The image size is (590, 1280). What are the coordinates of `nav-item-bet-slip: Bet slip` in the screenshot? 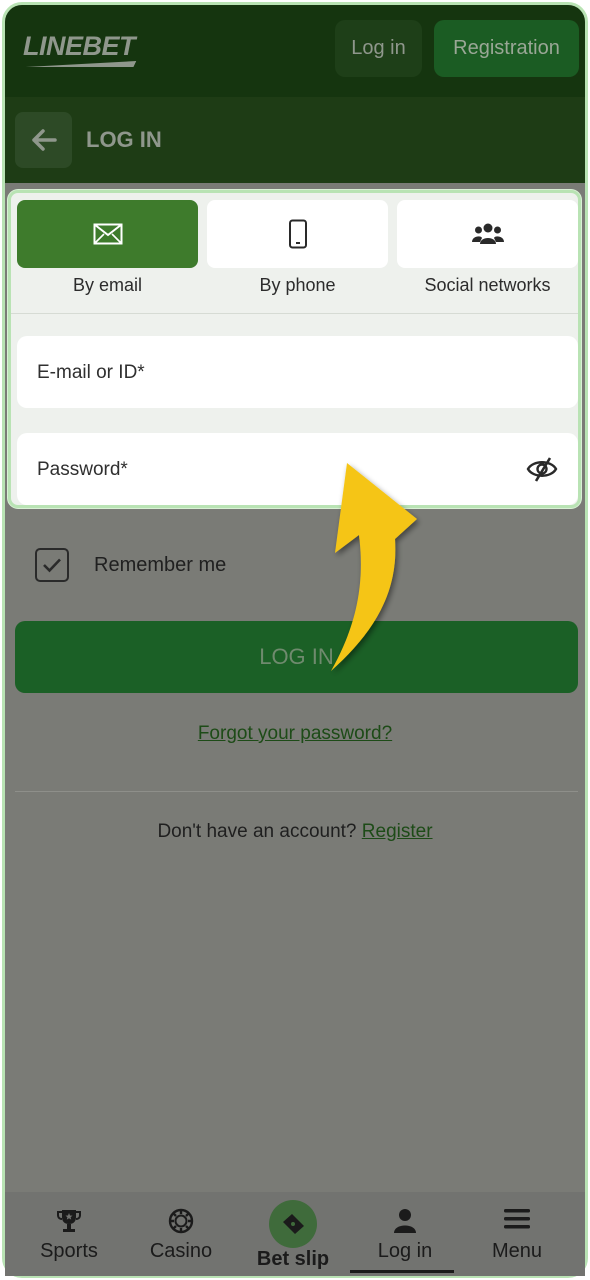 It's located at (293, 1234).